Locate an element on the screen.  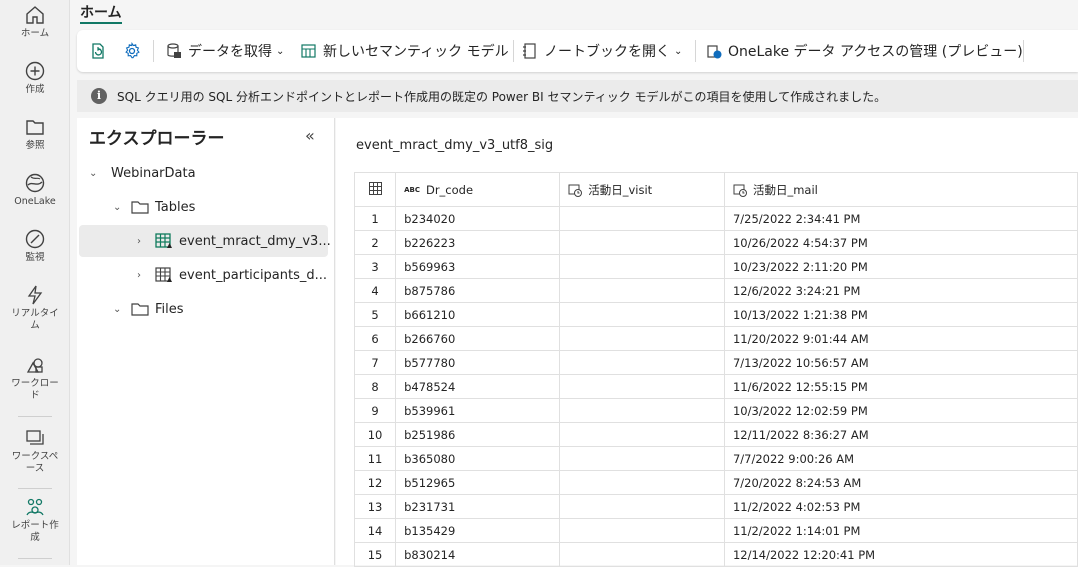
cell-dr-code: b251986 is located at coordinates (478, 434).